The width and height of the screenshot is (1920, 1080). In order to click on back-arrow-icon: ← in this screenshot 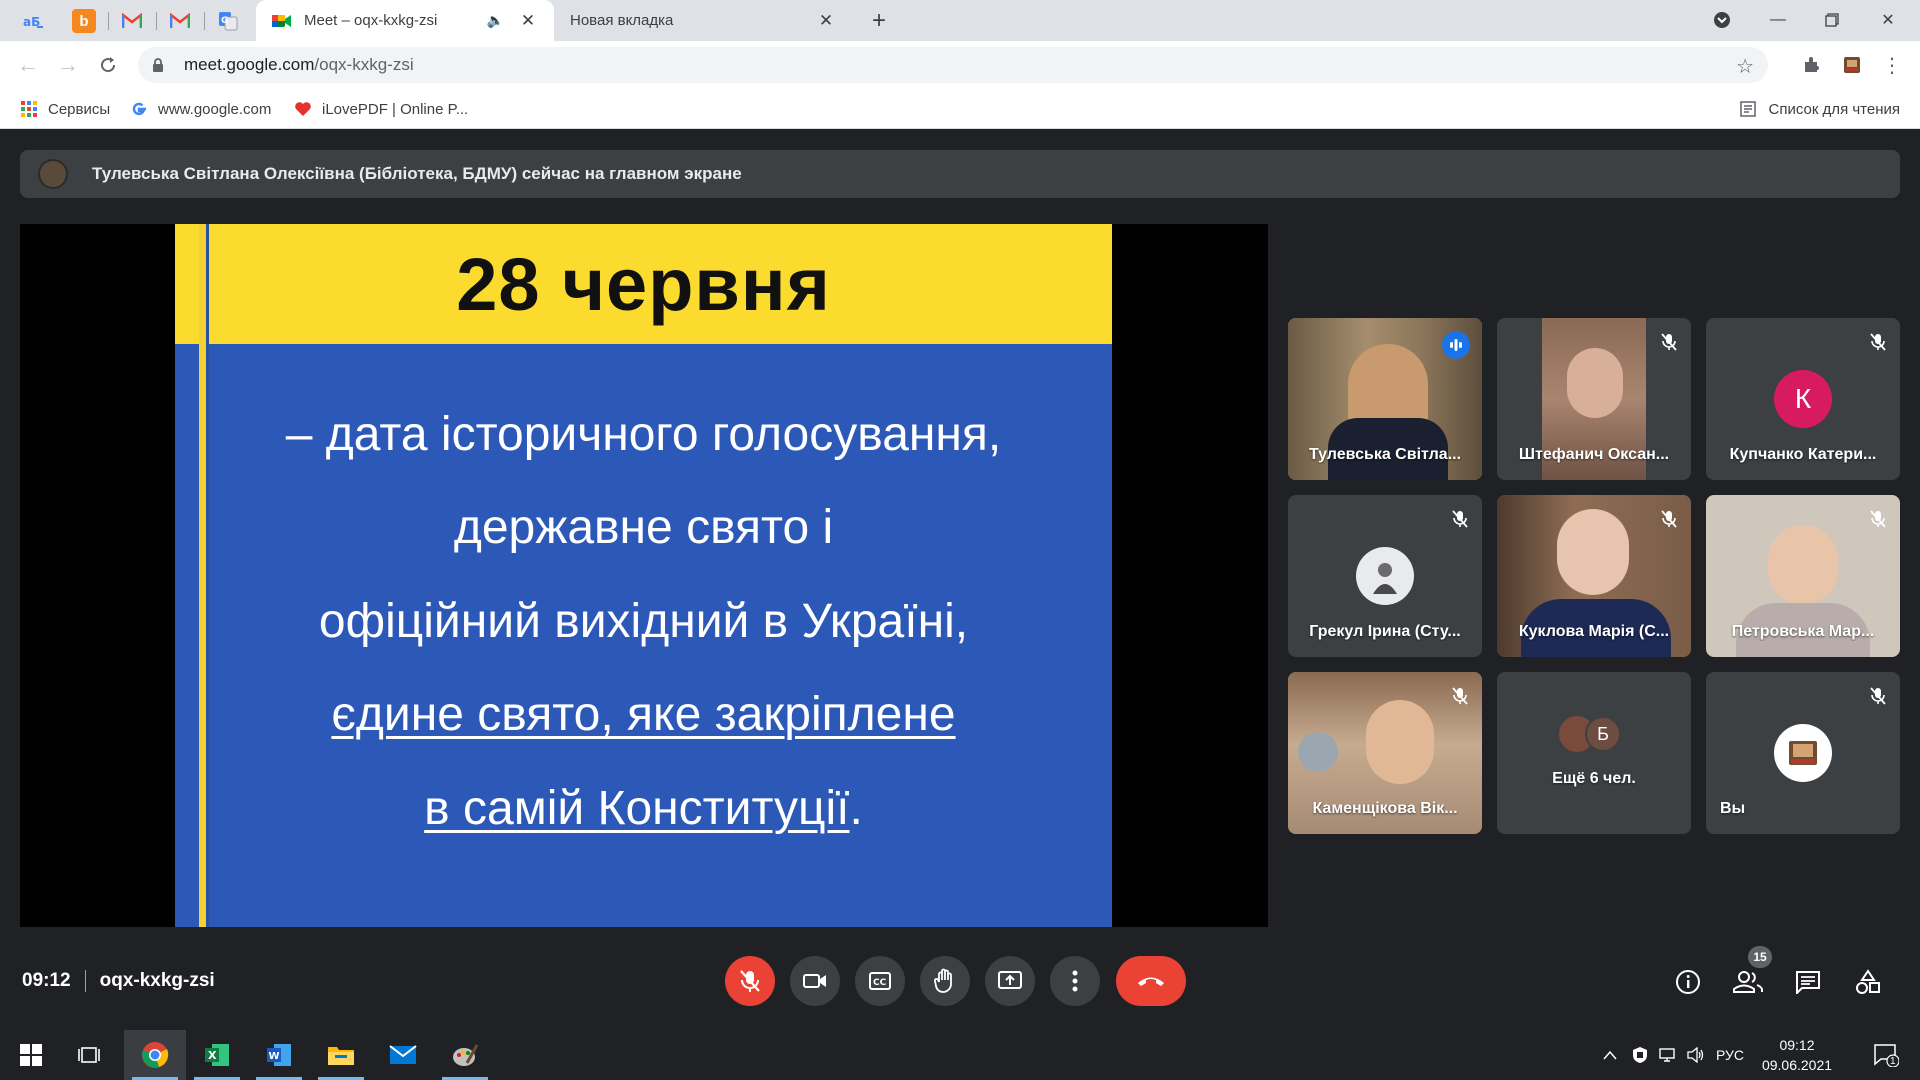, I will do `click(28, 65)`.